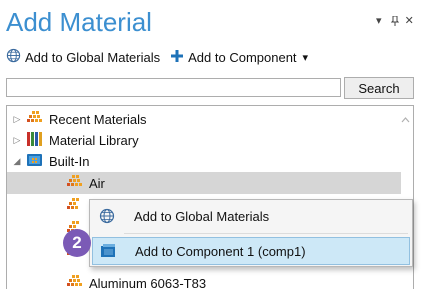 This screenshot has width=424, height=289. What do you see at coordinates (93, 57) in the screenshot?
I see `add-to-global-materials-label: Add to Global Materials` at bounding box center [93, 57].